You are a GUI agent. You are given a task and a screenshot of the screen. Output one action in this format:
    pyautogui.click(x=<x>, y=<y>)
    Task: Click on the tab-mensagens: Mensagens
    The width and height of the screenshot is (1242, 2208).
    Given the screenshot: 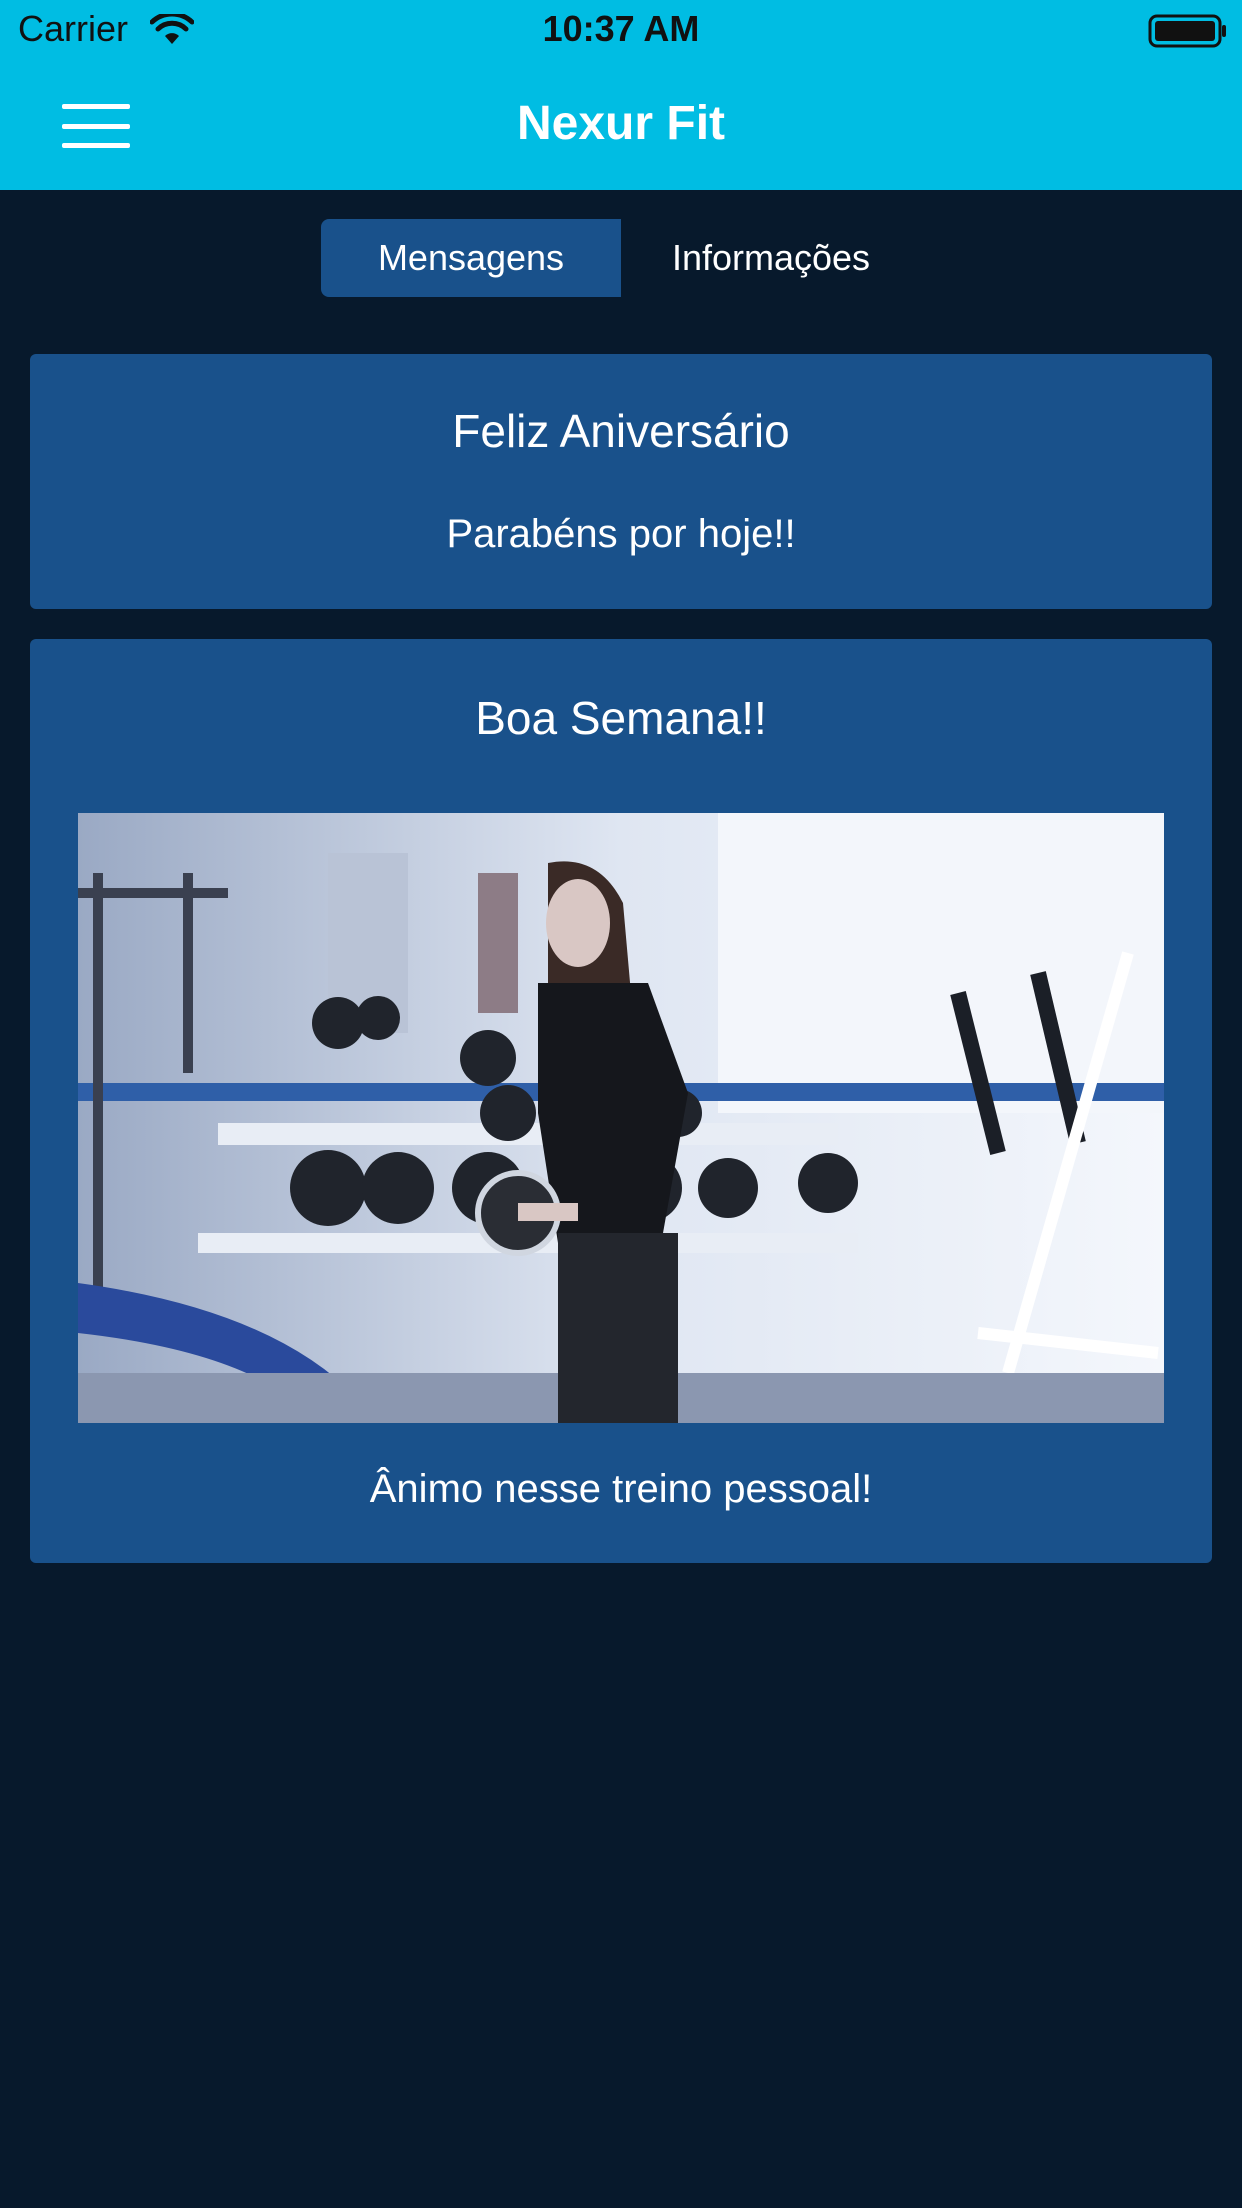 What is the action you would take?
    pyautogui.click(x=471, y=258)
    